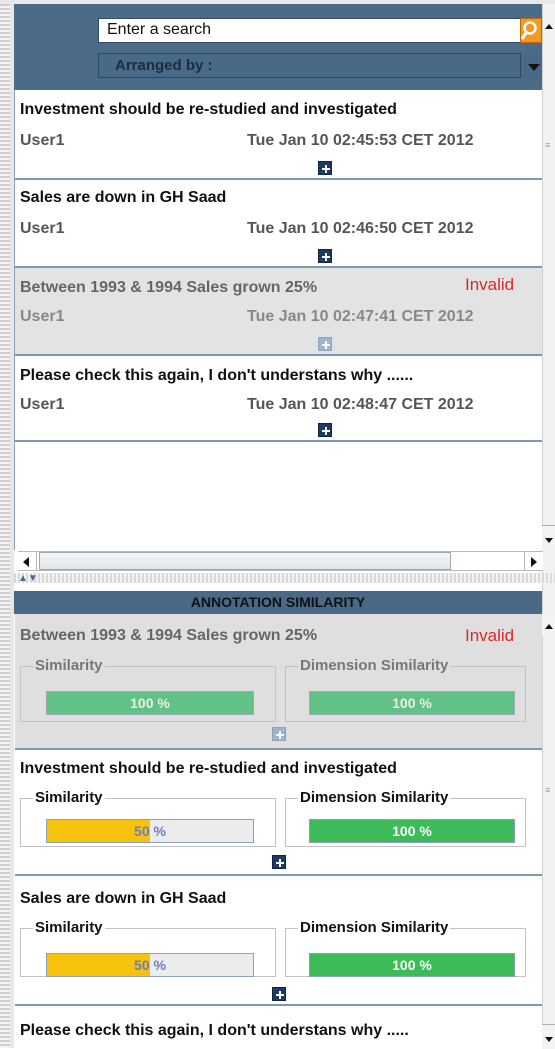 This screenshot has height=1049, width=555. I want to click on annotation-title: Between 1993 & 1994 Sales grown 25%, so click(169, 287).